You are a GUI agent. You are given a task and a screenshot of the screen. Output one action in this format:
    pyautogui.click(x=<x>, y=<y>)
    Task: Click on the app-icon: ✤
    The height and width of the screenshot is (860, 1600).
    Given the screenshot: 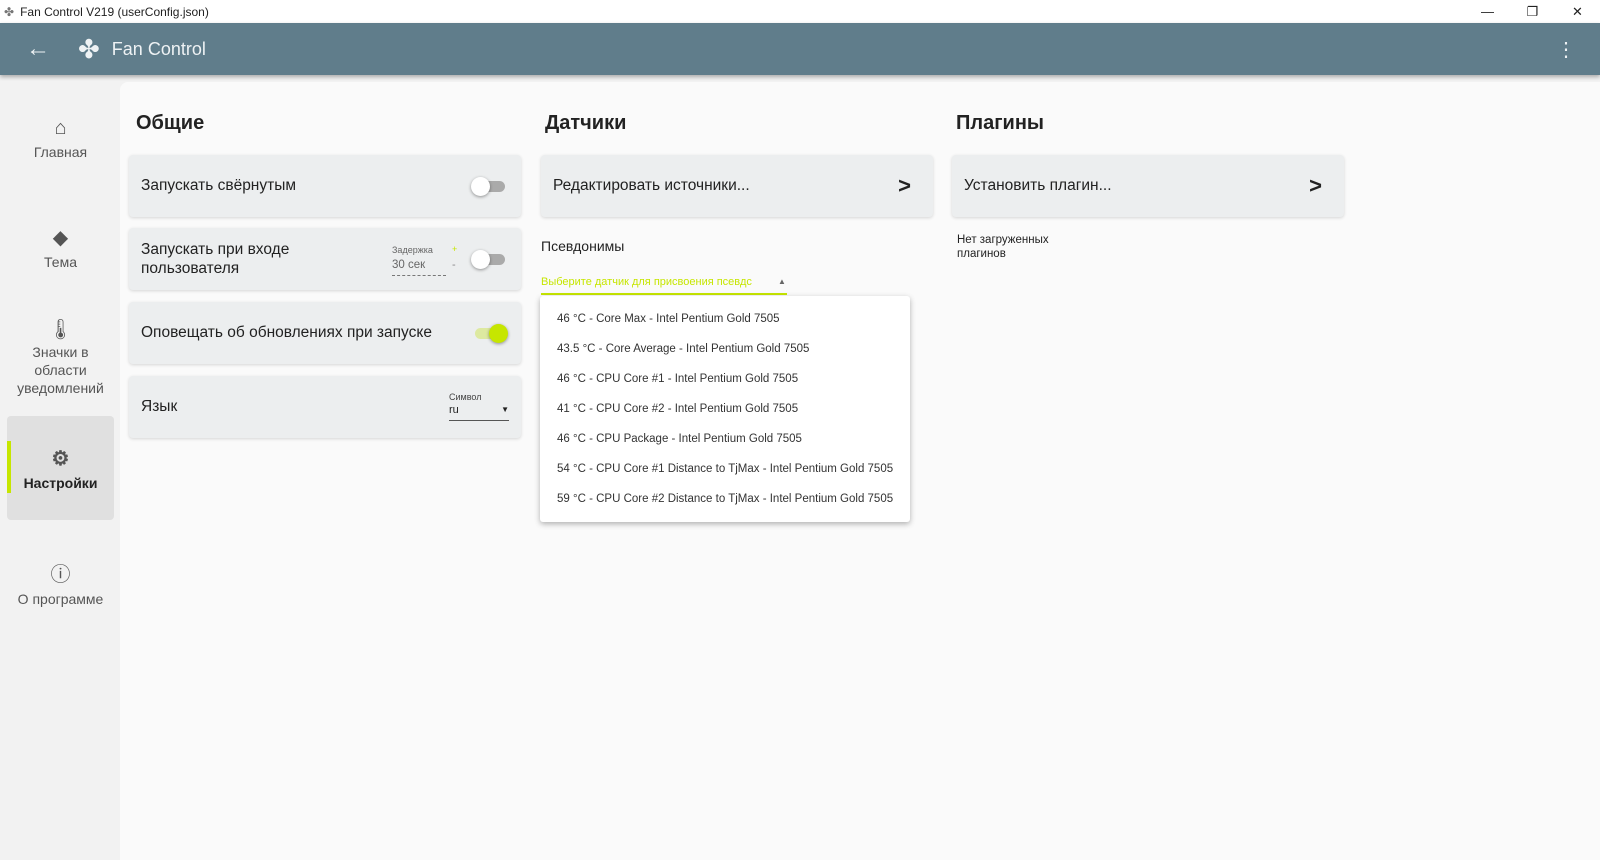 What is the action you would take?
    pyautogui.click(x=9, y=11)
    